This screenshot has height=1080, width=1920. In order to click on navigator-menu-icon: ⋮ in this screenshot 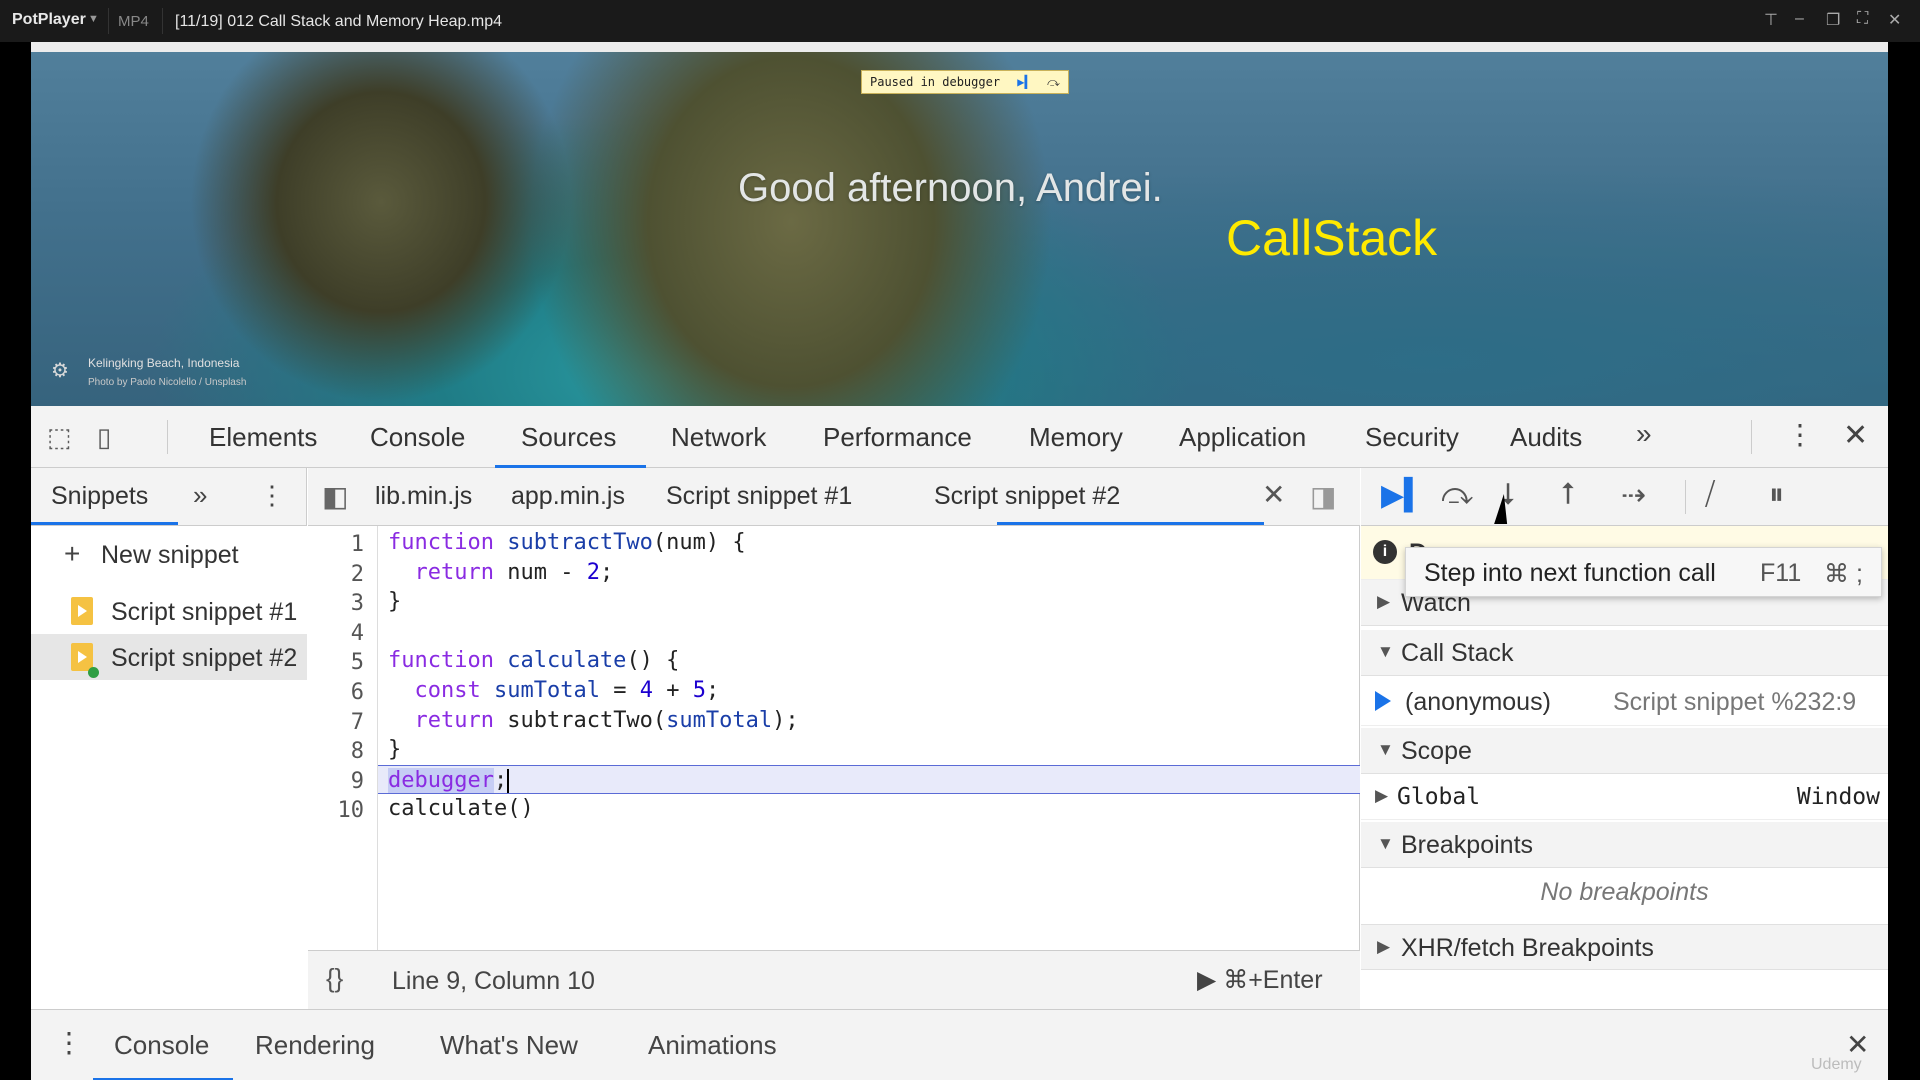, I will do `click(272, 495)`.